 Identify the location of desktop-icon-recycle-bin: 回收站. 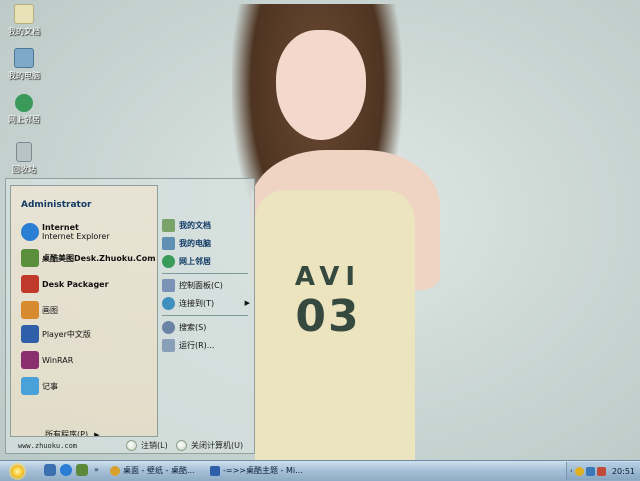
(24, 158).